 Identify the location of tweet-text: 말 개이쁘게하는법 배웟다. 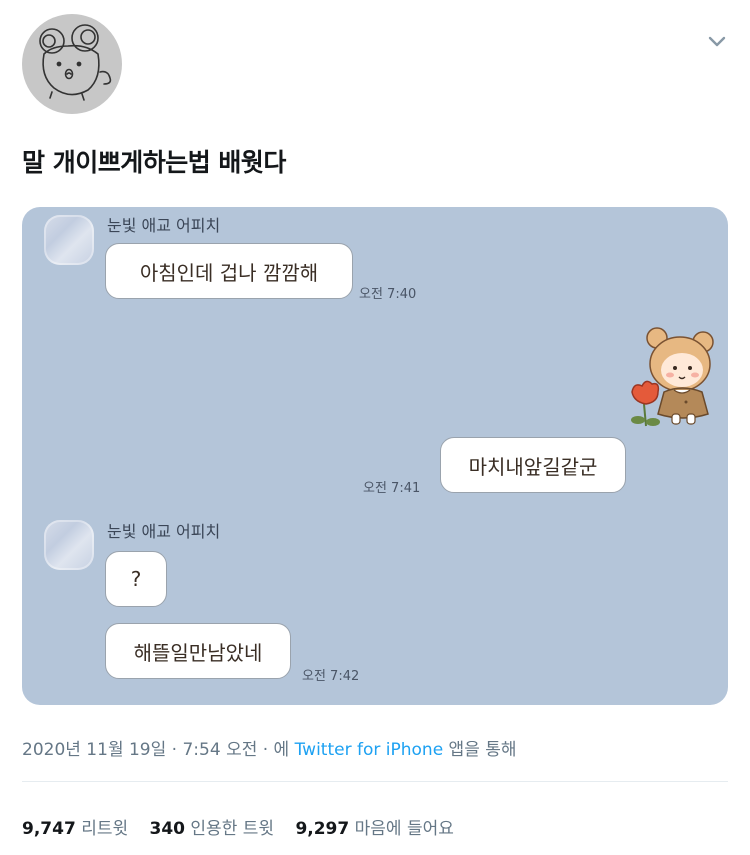
(154, 162).